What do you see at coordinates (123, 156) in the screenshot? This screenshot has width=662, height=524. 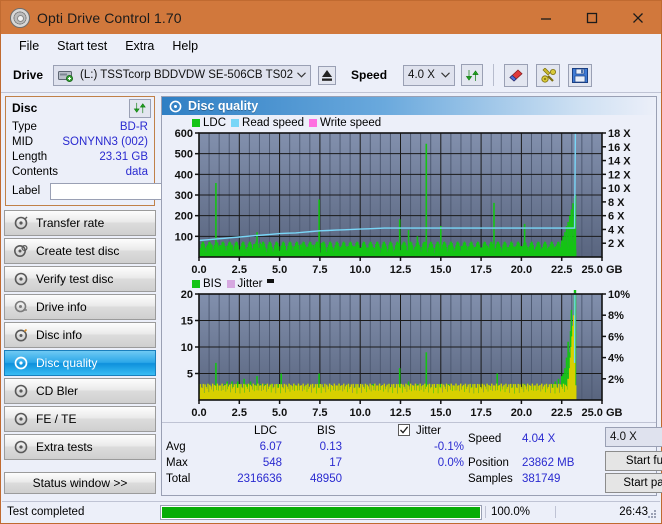 I see `disc-length-value: 23.31 GB` at bounding box center [123, 156].